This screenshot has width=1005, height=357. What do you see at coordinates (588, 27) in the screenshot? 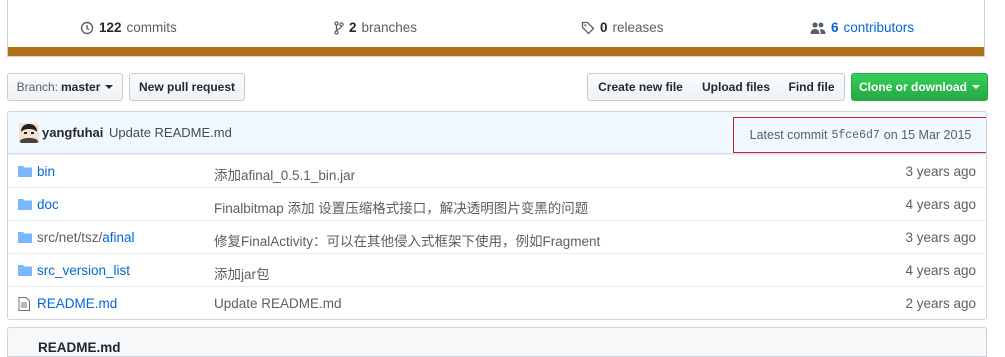
I see `tag-icon` at bounding box center [588, 27].